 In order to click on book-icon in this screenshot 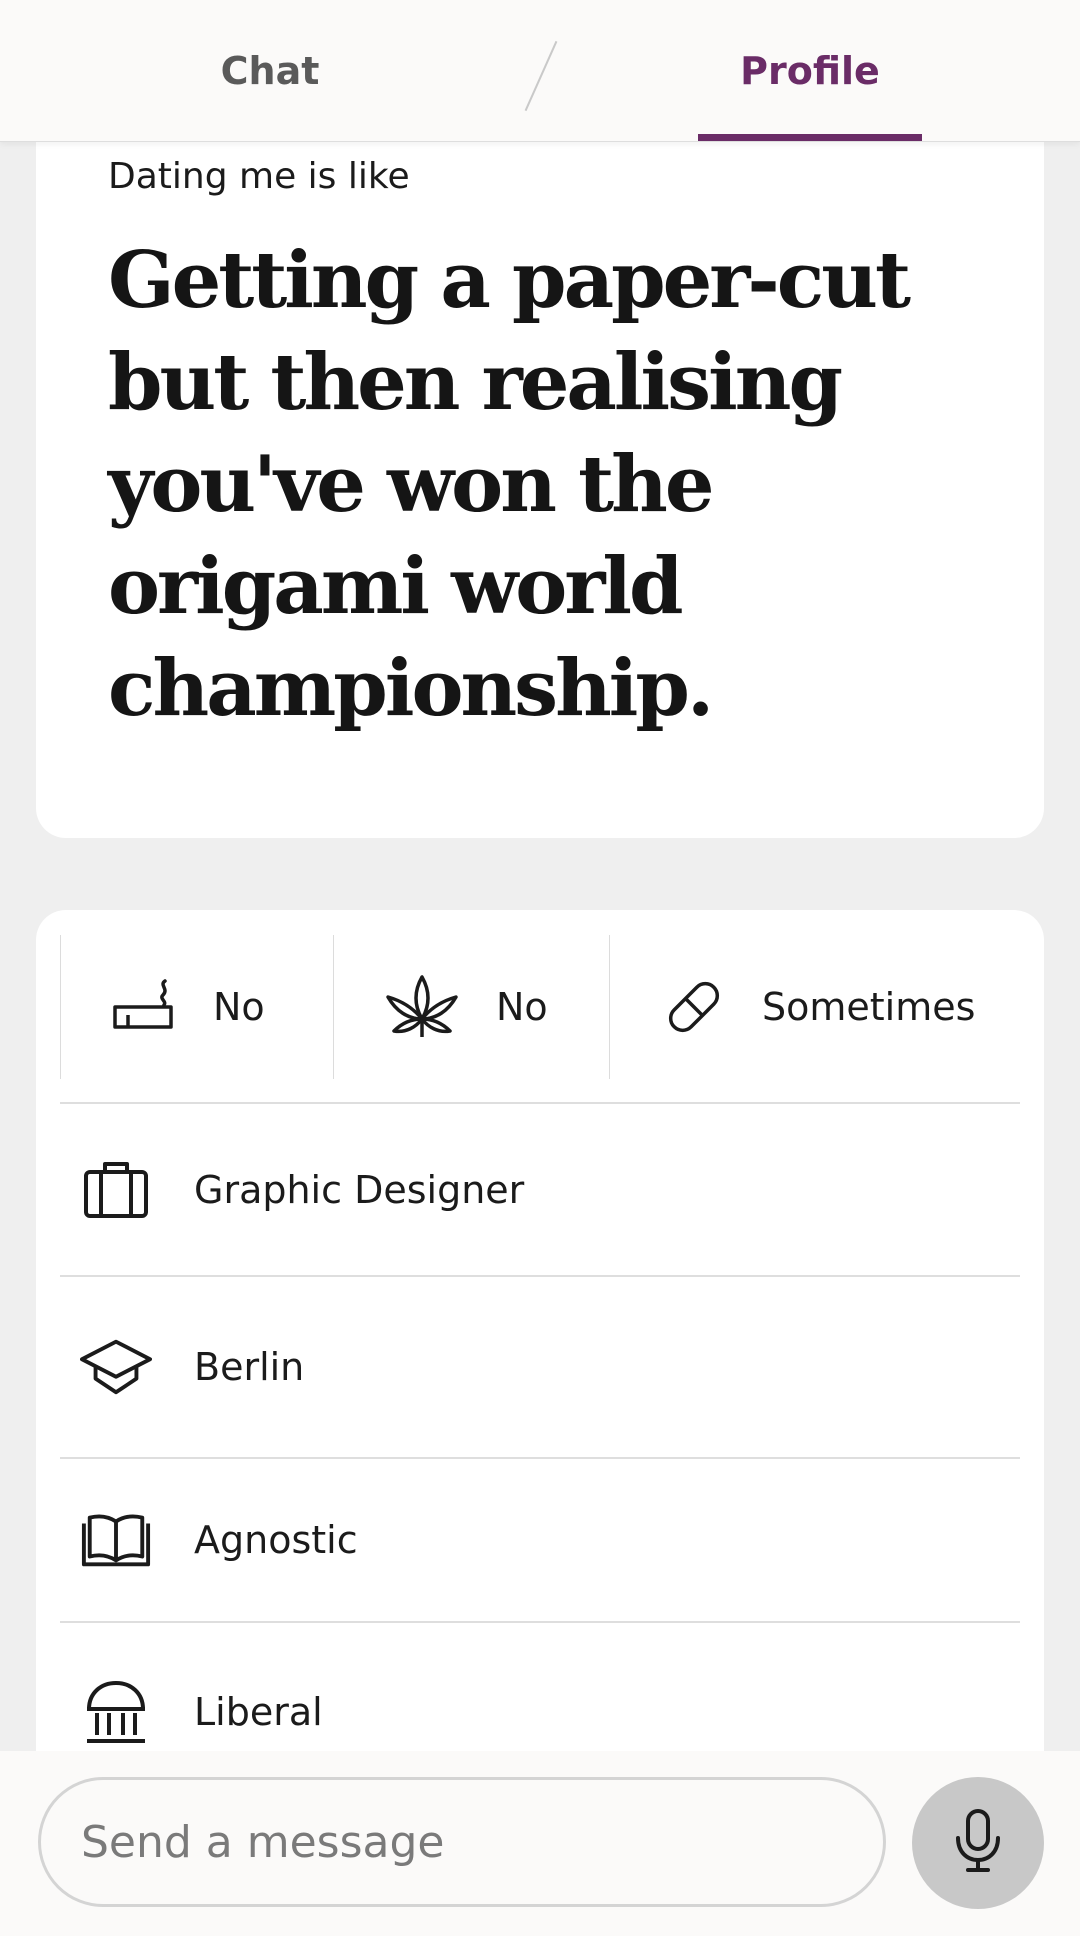, I will do `click(116, 1540)`.